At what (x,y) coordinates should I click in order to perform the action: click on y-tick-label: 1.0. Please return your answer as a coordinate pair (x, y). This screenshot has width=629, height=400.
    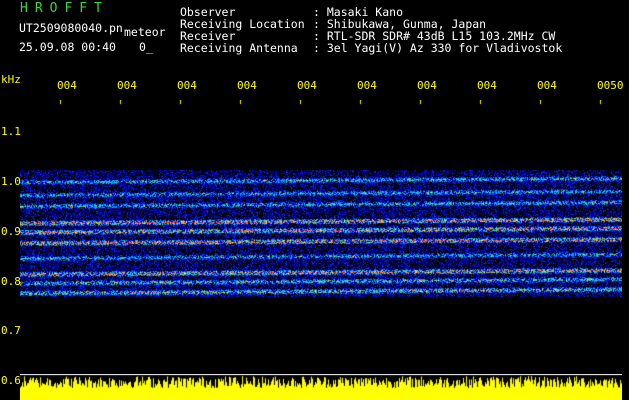
    Looking at the image, I should click on (11, 181).